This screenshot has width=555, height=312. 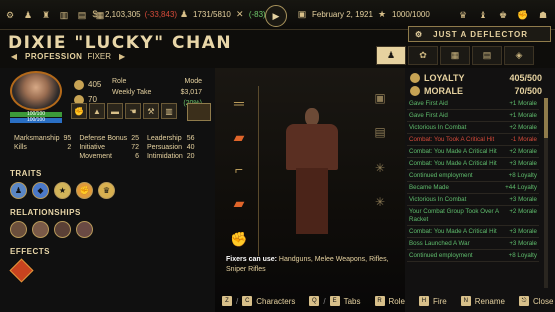 What do you see at coordinates (543, 15) in the screenshot?
I see `mask-icon: ☗` at bounding box center [543, 15].